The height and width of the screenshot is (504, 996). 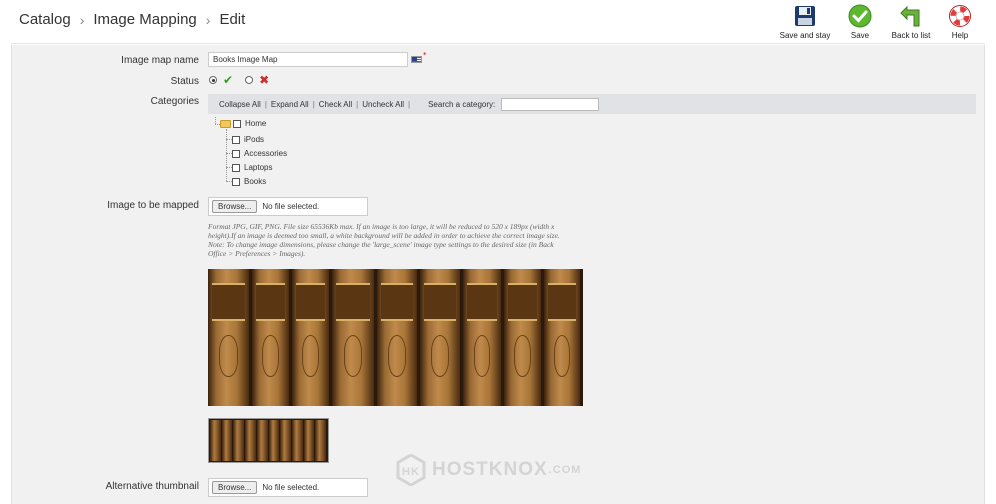 What do you see at coordinates (308, 59) in the screenshot?
I see `image-map-name-input: Books Image Map` at bounding box center [308, 59].